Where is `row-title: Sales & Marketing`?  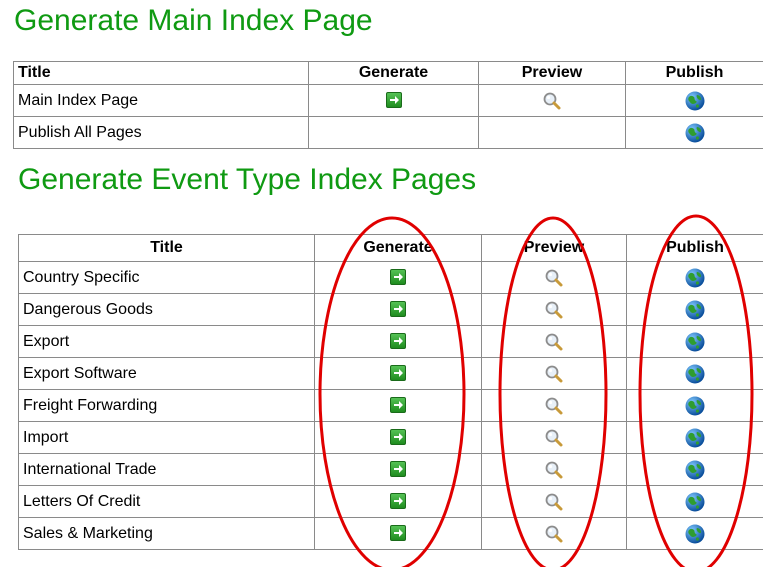
row-title: Sales & Marketing is located at coordinates (166, 533).